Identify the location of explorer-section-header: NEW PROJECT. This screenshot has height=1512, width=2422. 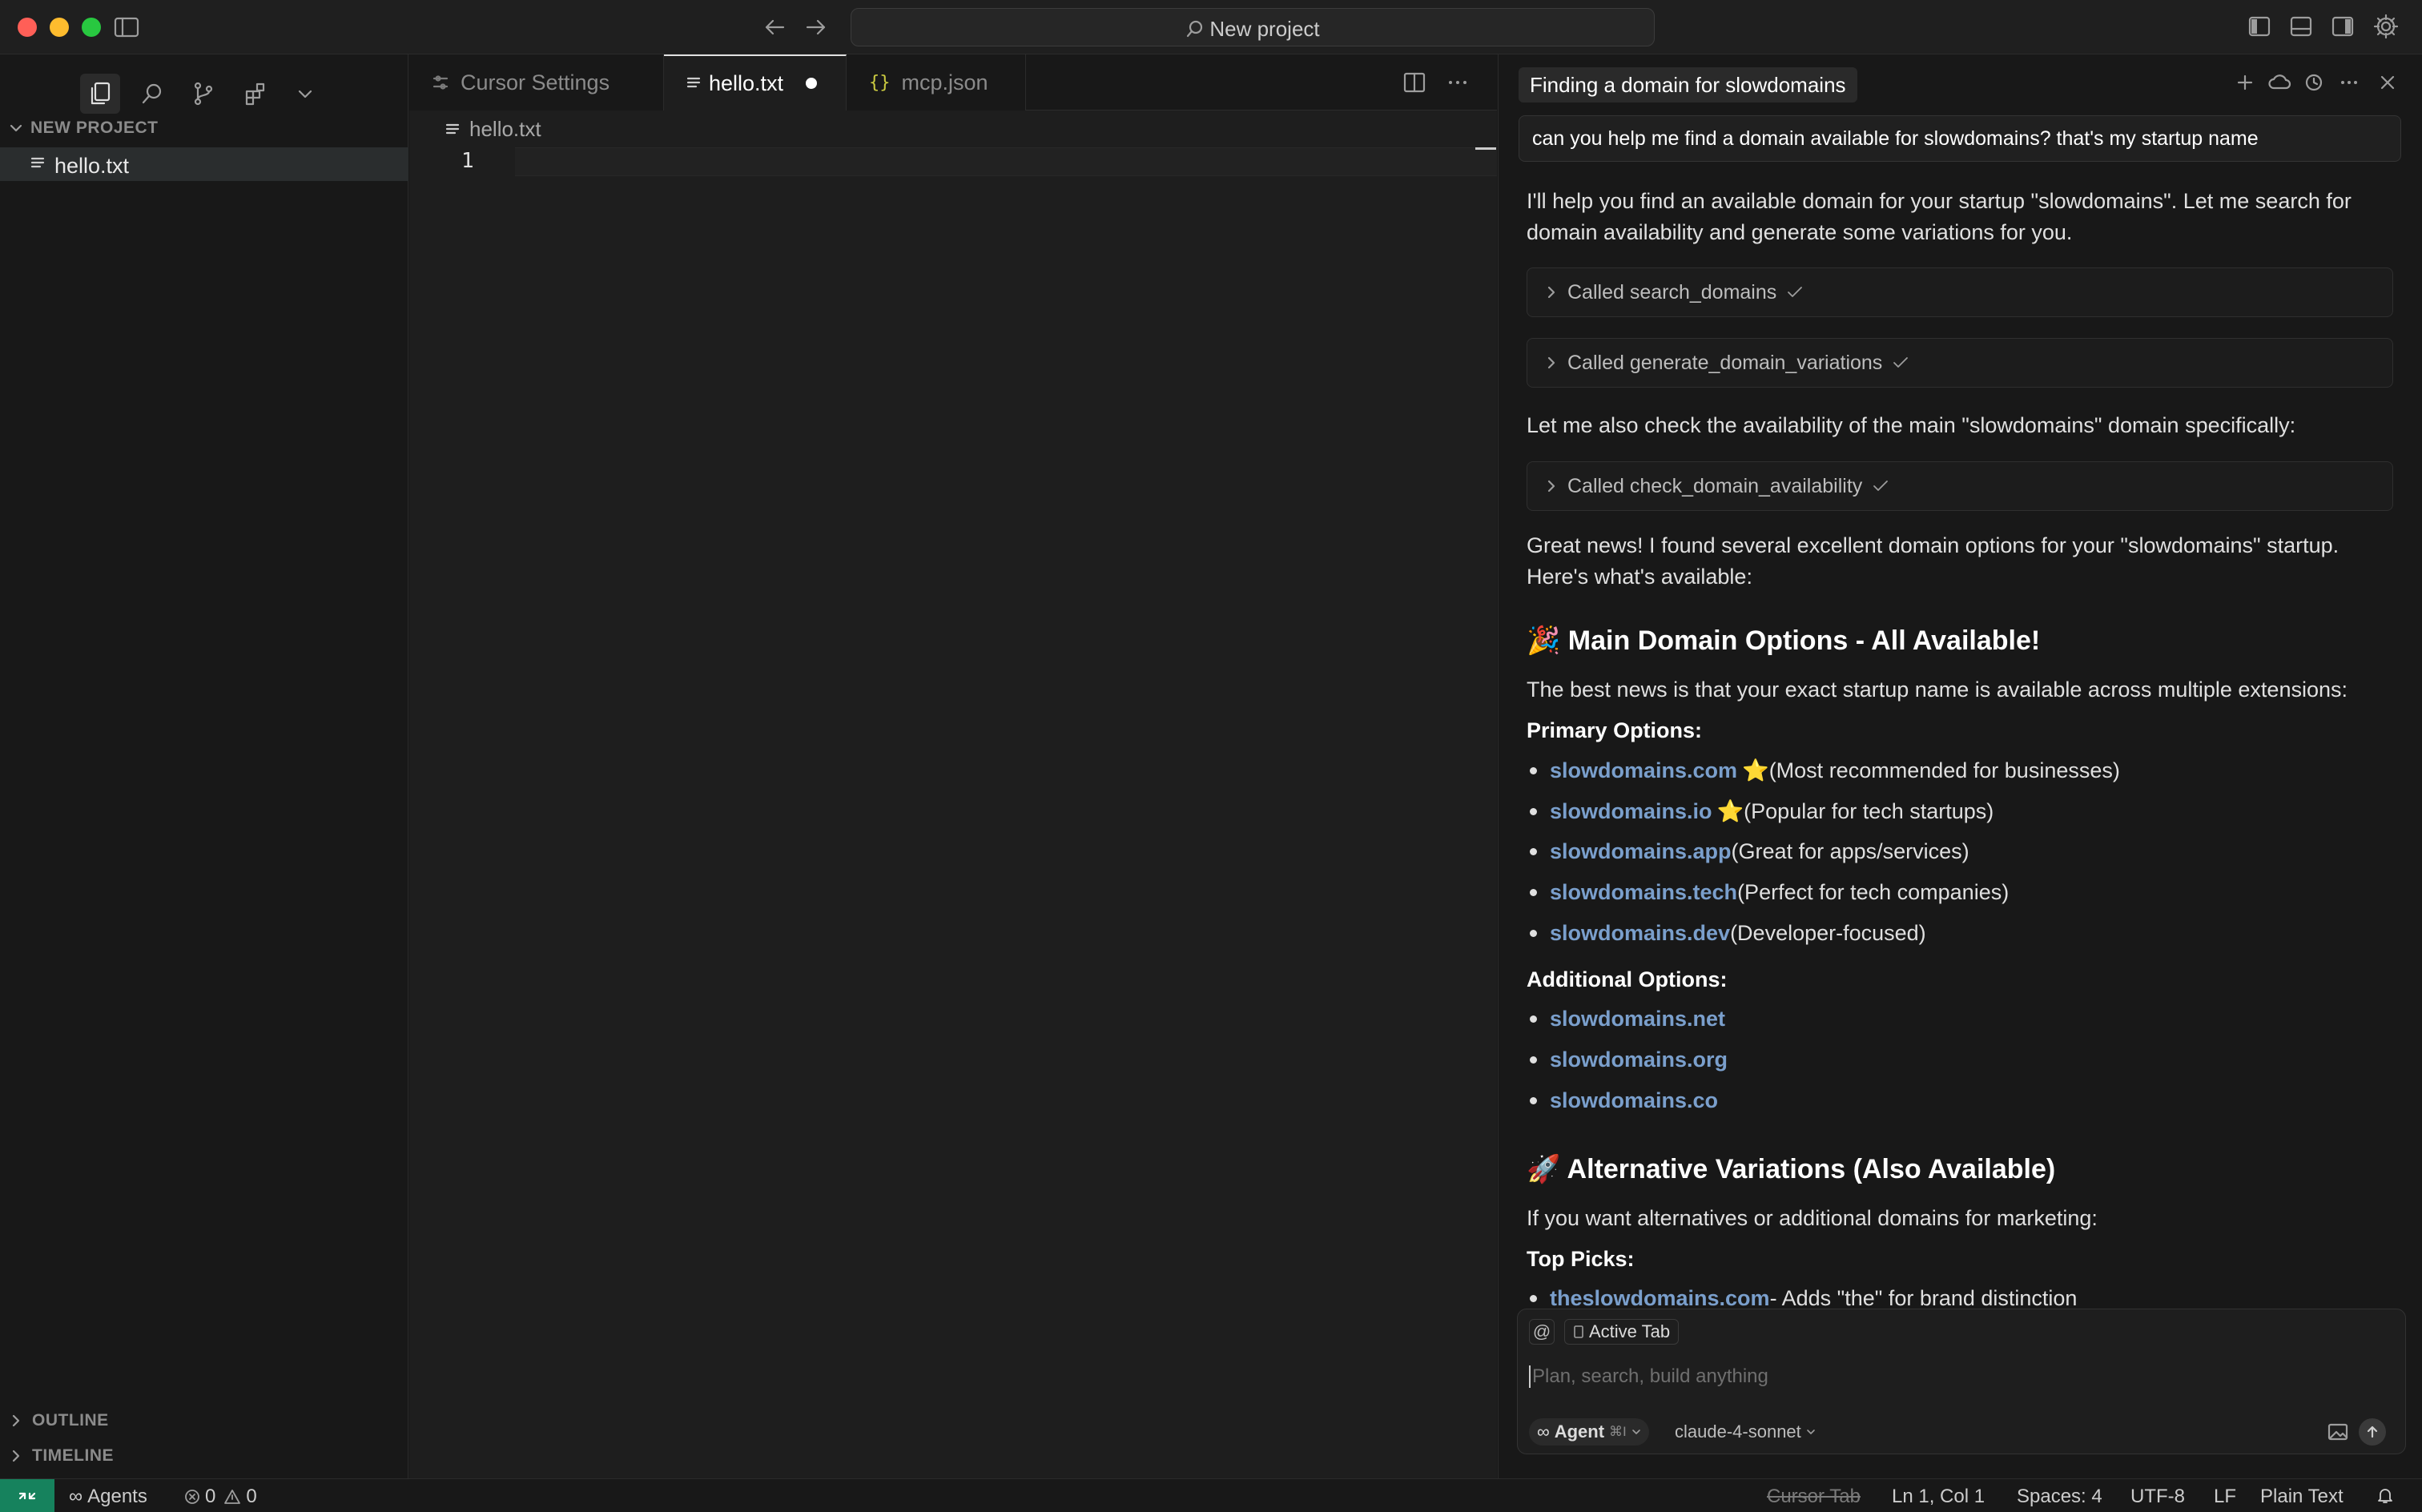
(83, 128).